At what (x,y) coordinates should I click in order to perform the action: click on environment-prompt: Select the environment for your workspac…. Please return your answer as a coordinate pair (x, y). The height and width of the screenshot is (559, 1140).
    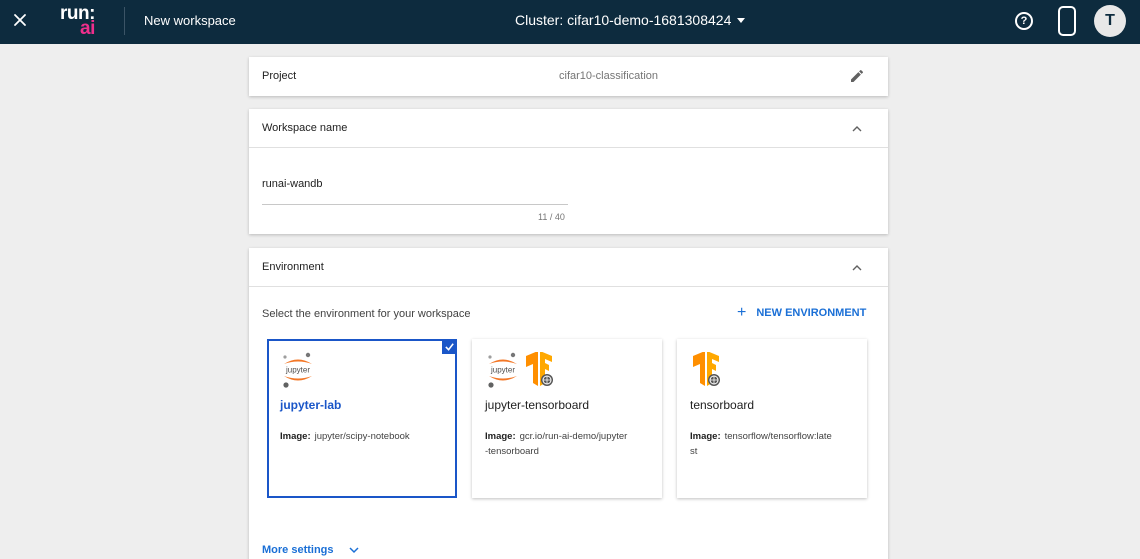
    Looking at the image, I should click on (366, 314).